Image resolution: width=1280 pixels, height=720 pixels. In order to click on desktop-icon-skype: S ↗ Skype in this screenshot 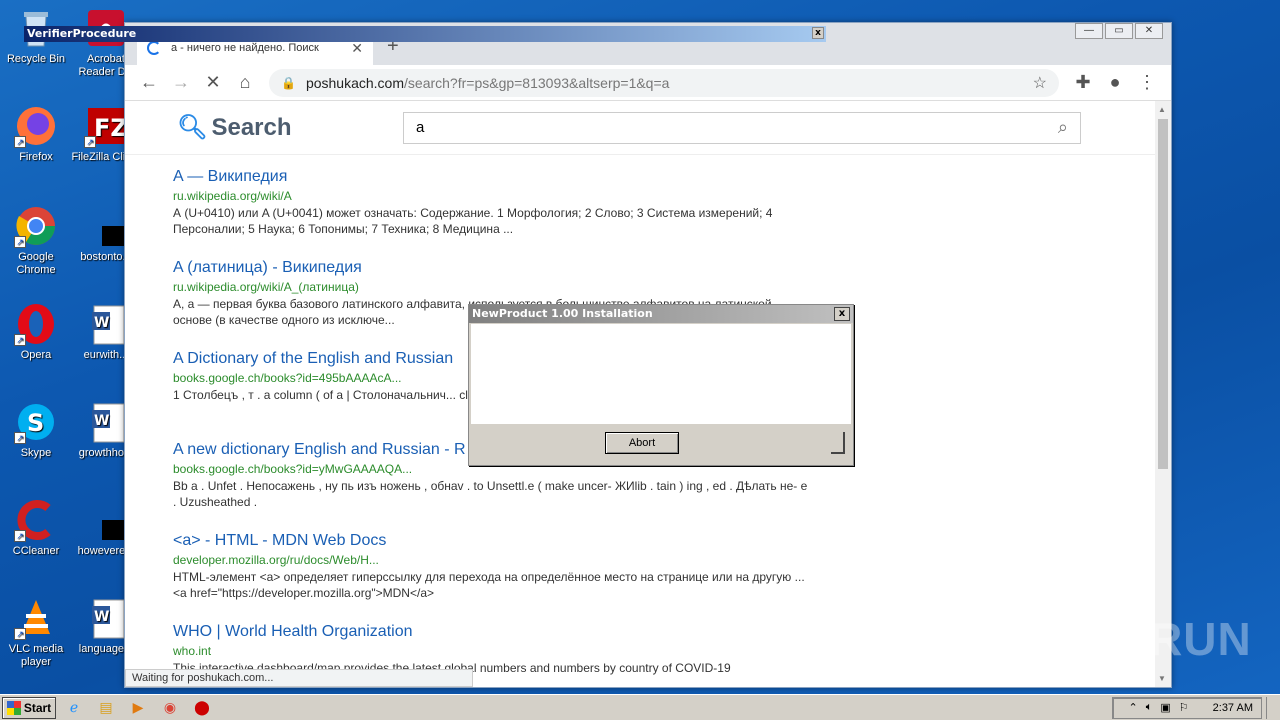, I will do `click(36, 430)`.